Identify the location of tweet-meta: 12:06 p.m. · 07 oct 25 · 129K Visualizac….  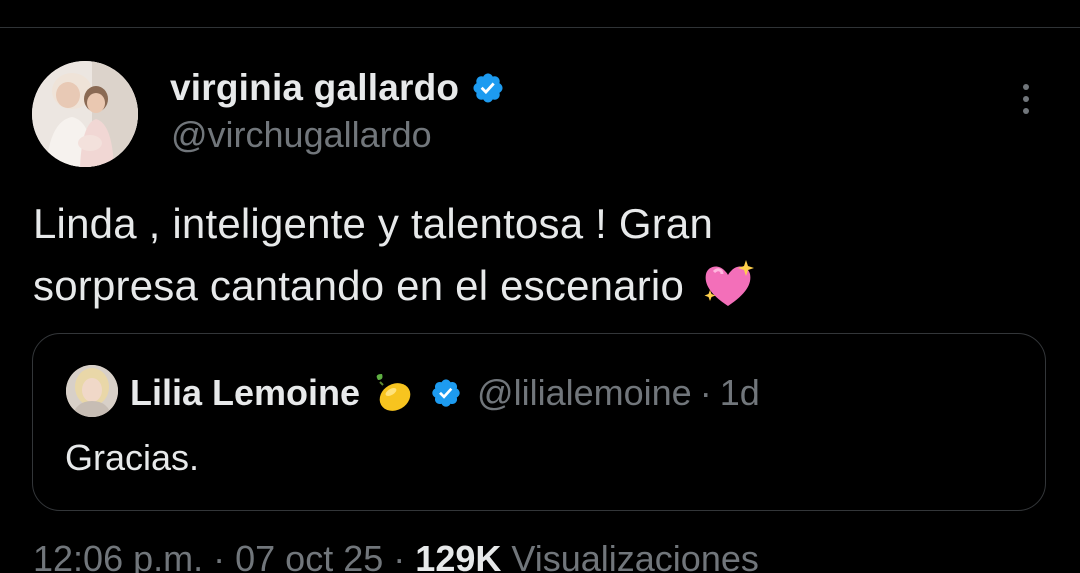
(396, 555).